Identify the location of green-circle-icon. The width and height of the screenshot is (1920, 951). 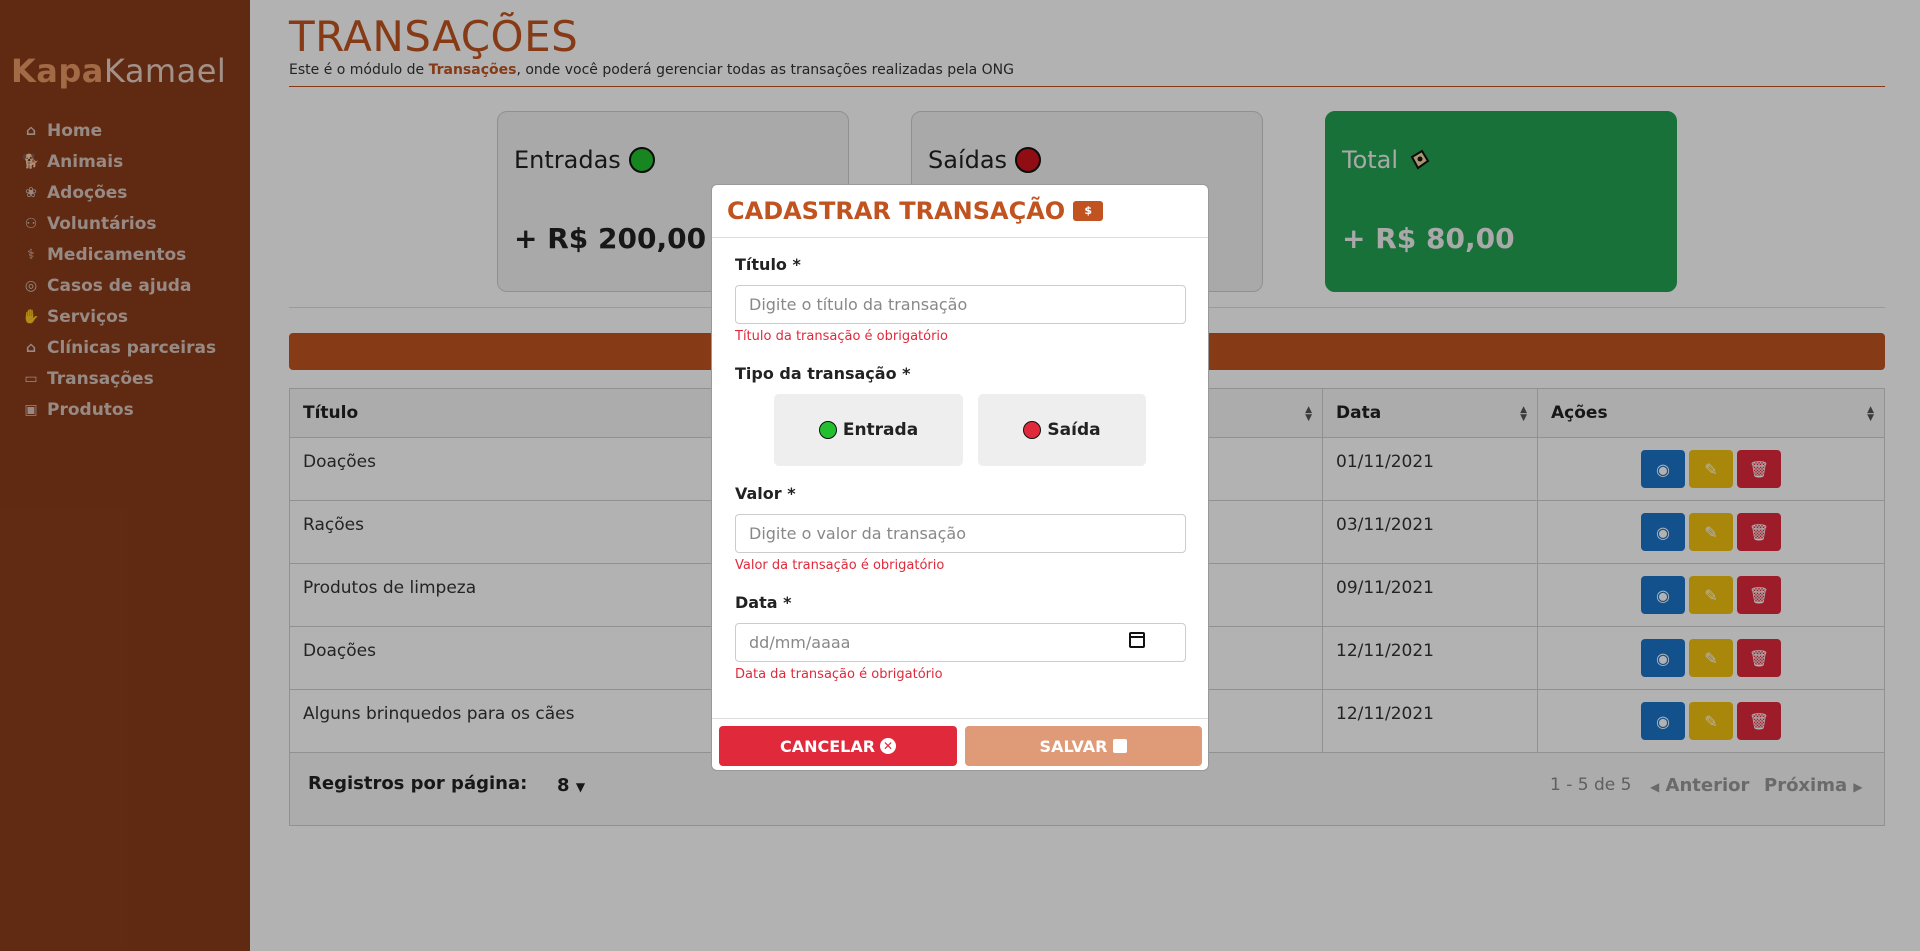
(827, 430).